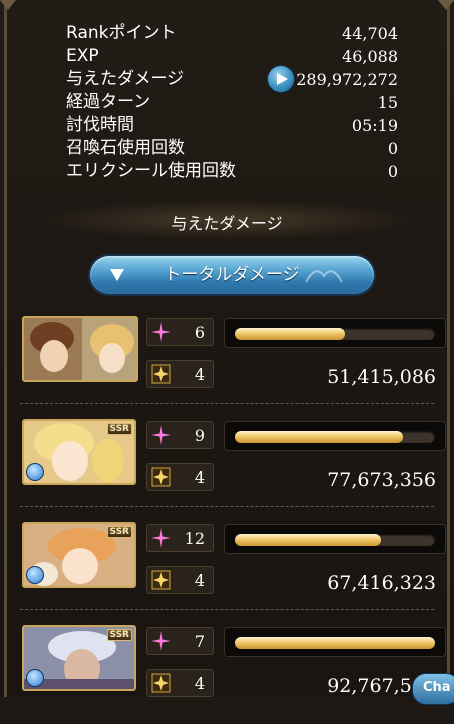 The height and width of the screenshot is (724, 454). What do you see at coordinates (232, 56) in the screenshot?
I see `stat-exp: EXP 46,088` at bounding box center [232, 56].